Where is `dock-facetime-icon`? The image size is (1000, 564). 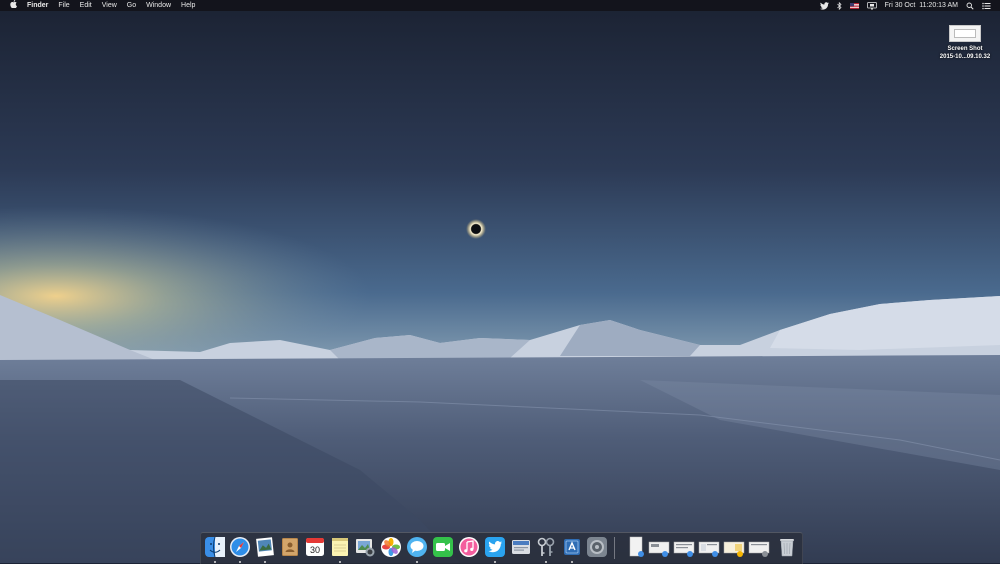 dock-facetime-icon is located at coordinates (443, 547).